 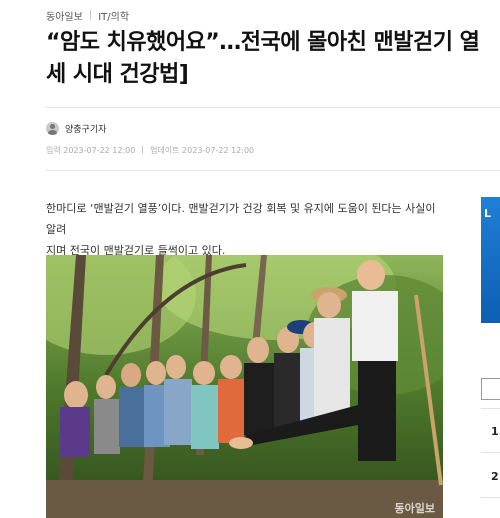 What do you see at coordinates (490, 389) in the screenshot?
I see `sidebar-tab-box` at bounding box center [490, 389].